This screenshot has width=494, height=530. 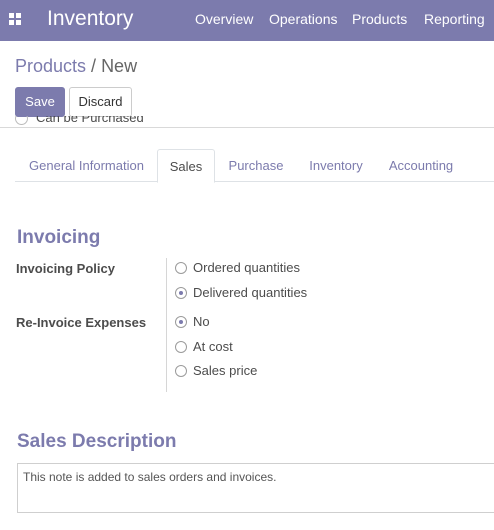 I want to click on tab-purchase: Purchase, so click(x=256, y=165).